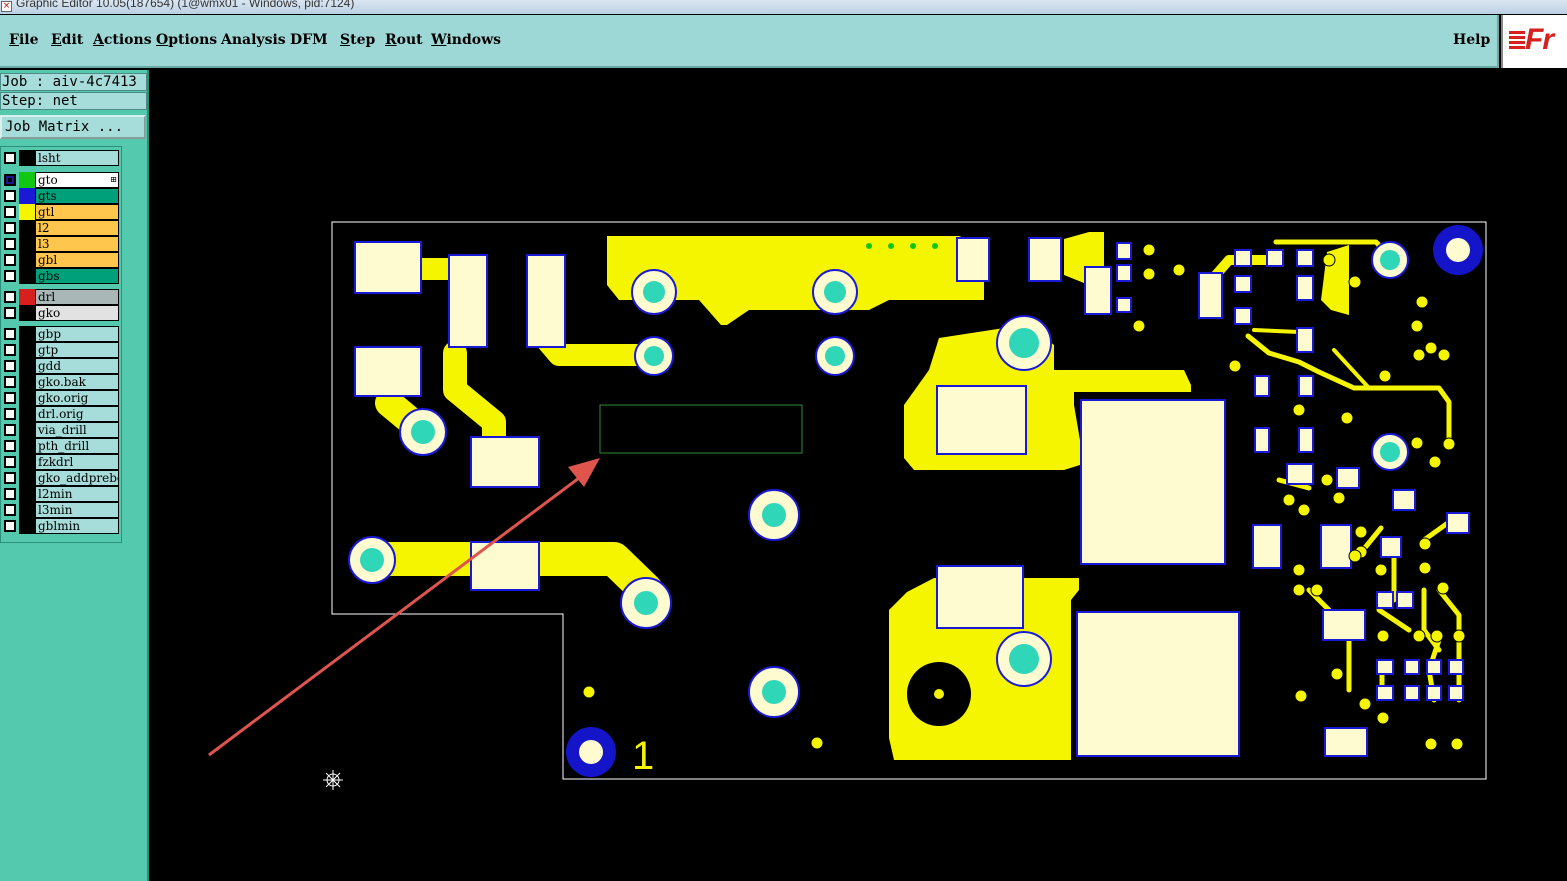 This screenshot has height=881, width=1567. I want to click on layer-name: gto ⊞, so click(77, 180).